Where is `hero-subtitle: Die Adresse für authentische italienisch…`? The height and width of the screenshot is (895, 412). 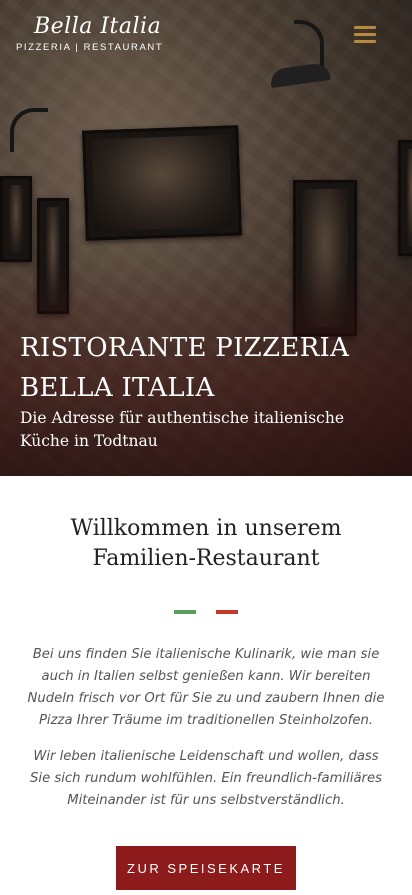
hero-subtitle: Die Adresse für authentische italienisch… is located at coordinates (182, 429).